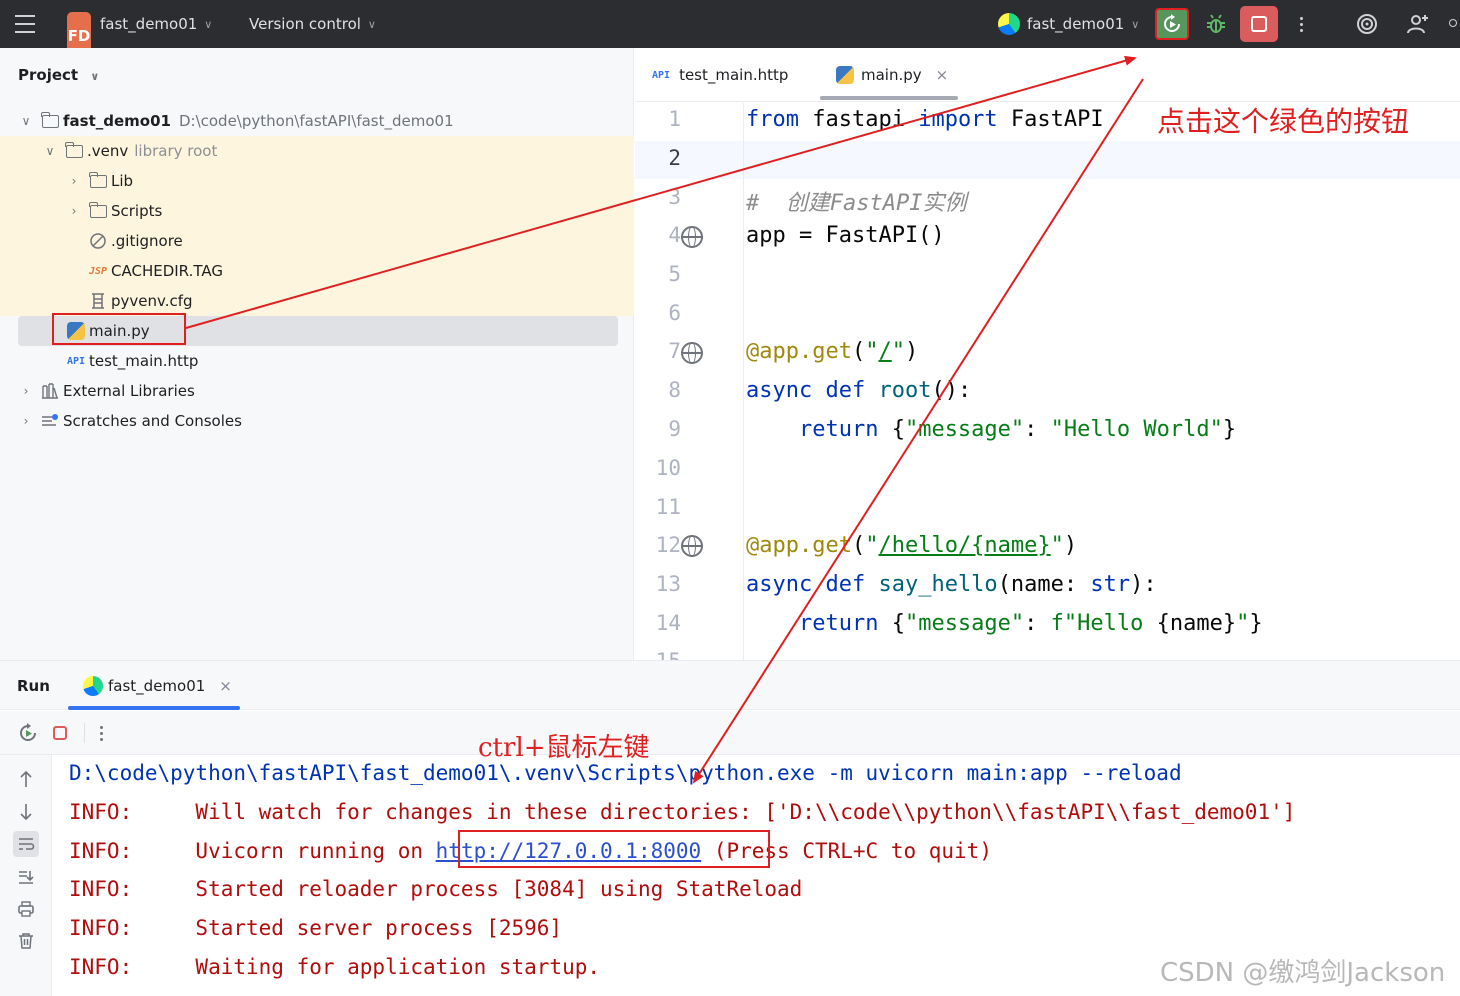 Image resolution: width=1460 pixels, height=996 pixels. What do you see at coordinates (674, 158) in the screenshot?
I see `line-number: 2` at bounding box center [674, 158].